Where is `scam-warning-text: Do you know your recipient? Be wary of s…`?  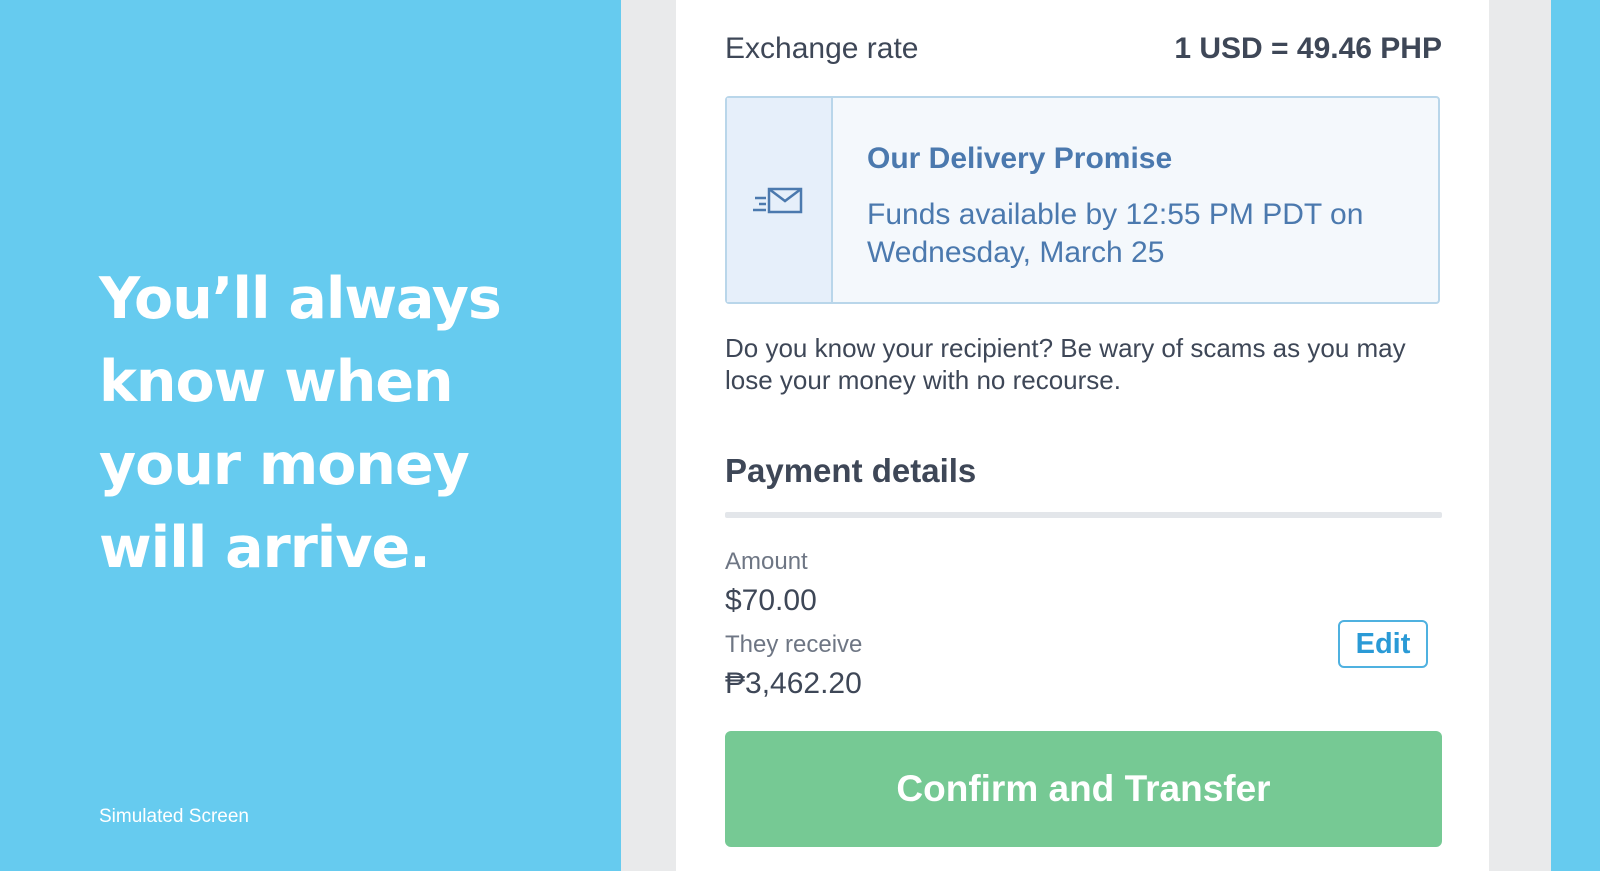
scam-warning-text: Do you know your recipient? Be wary of s… is located at coordinates (1065, 364).